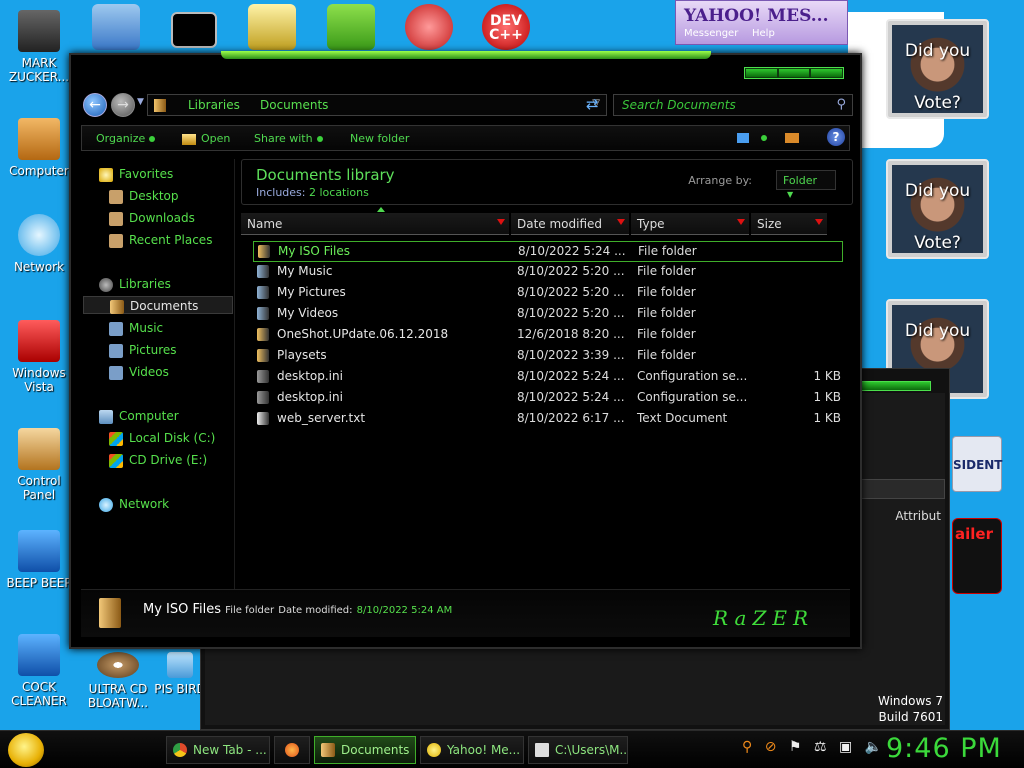 This screenshot has width=1024, height=768. Describe the element at coordinates (377, 105) in the screenshot. I see `address-bar: Libraries Documents ▽` at that location.